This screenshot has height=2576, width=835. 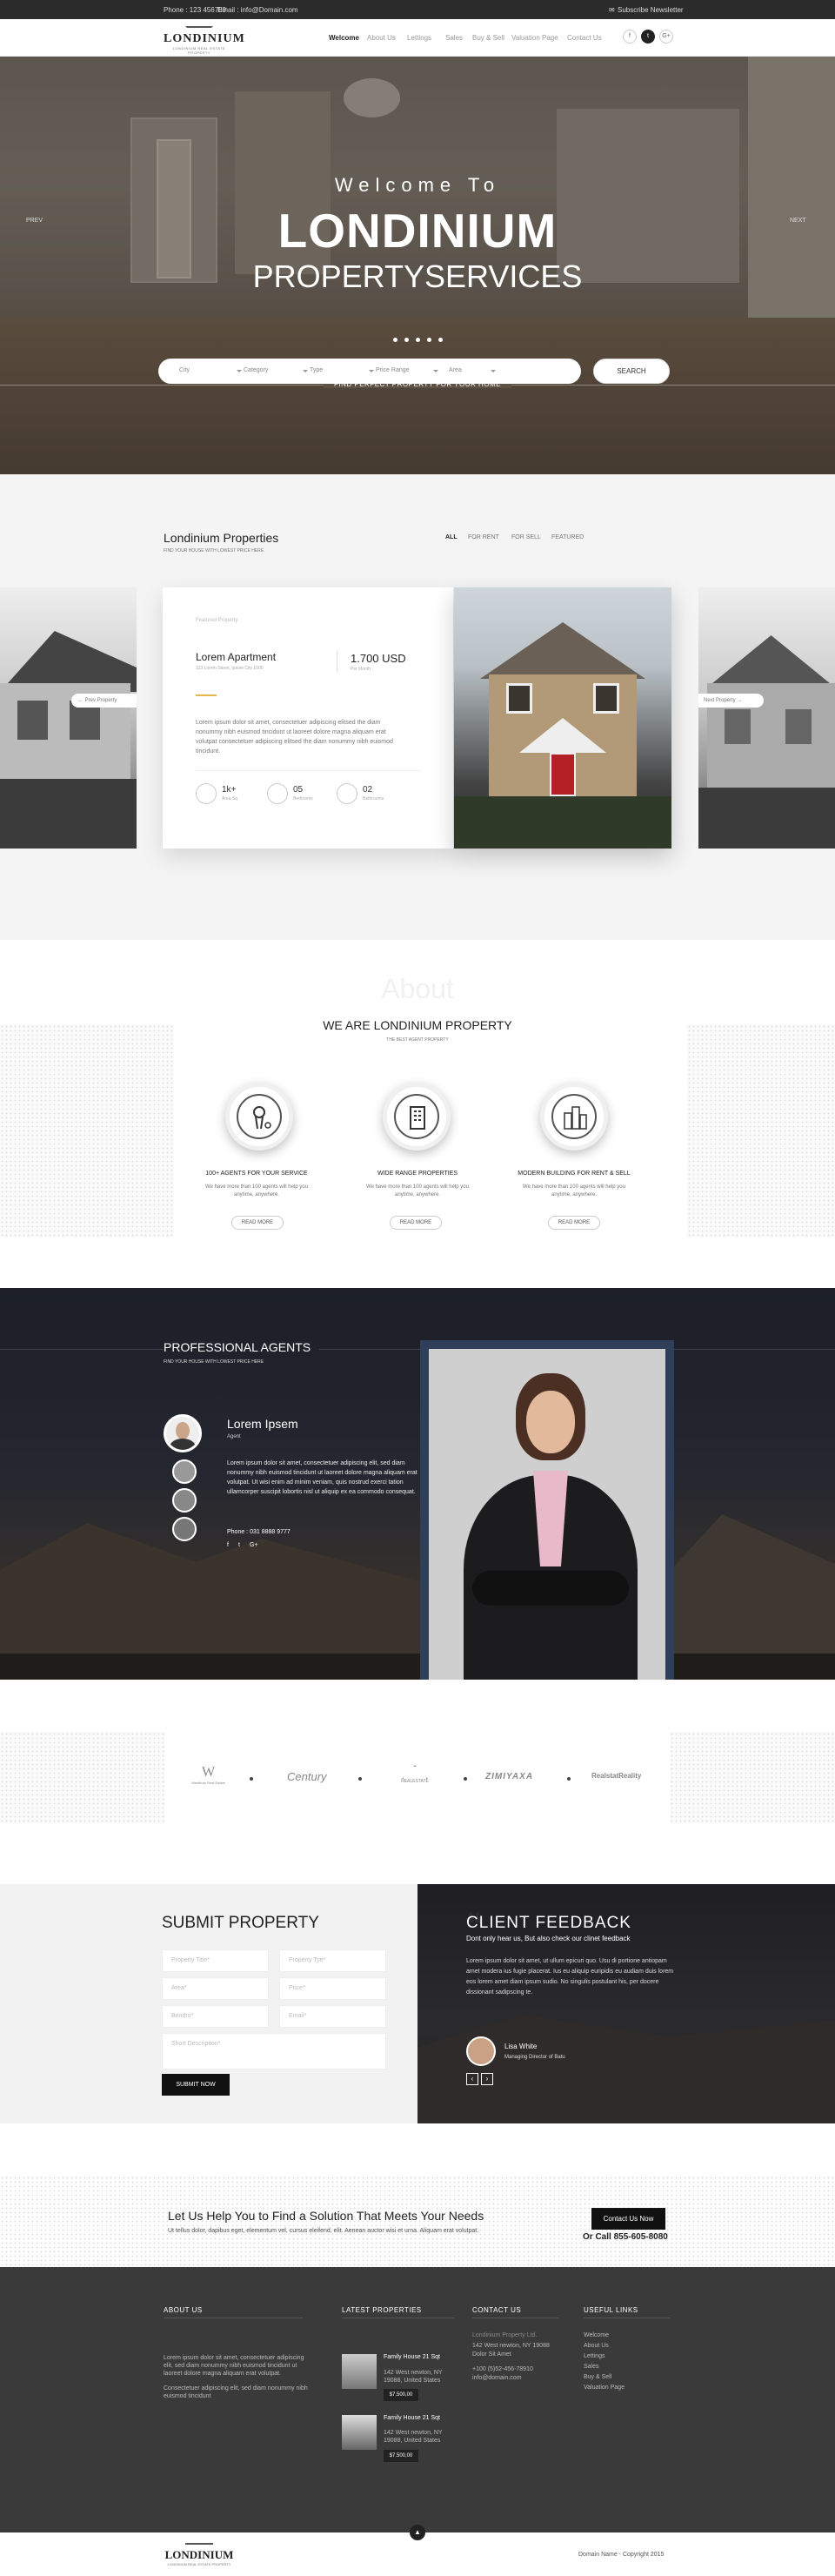 What do you see at coordinates (626, 2069) in the screenshot?
I see `feedback-bg-house` at bounding box center [626, 2069].